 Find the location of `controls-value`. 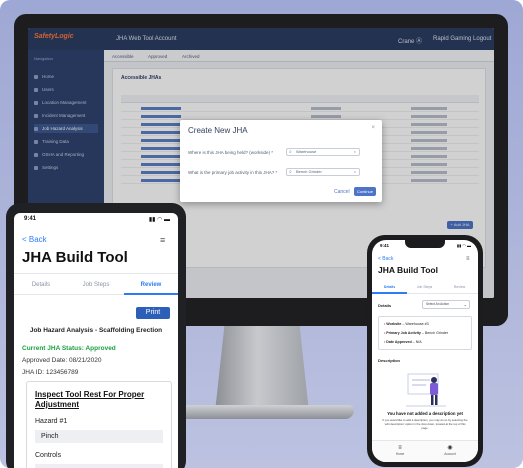

controls-value is located at coordinates (99, 466).